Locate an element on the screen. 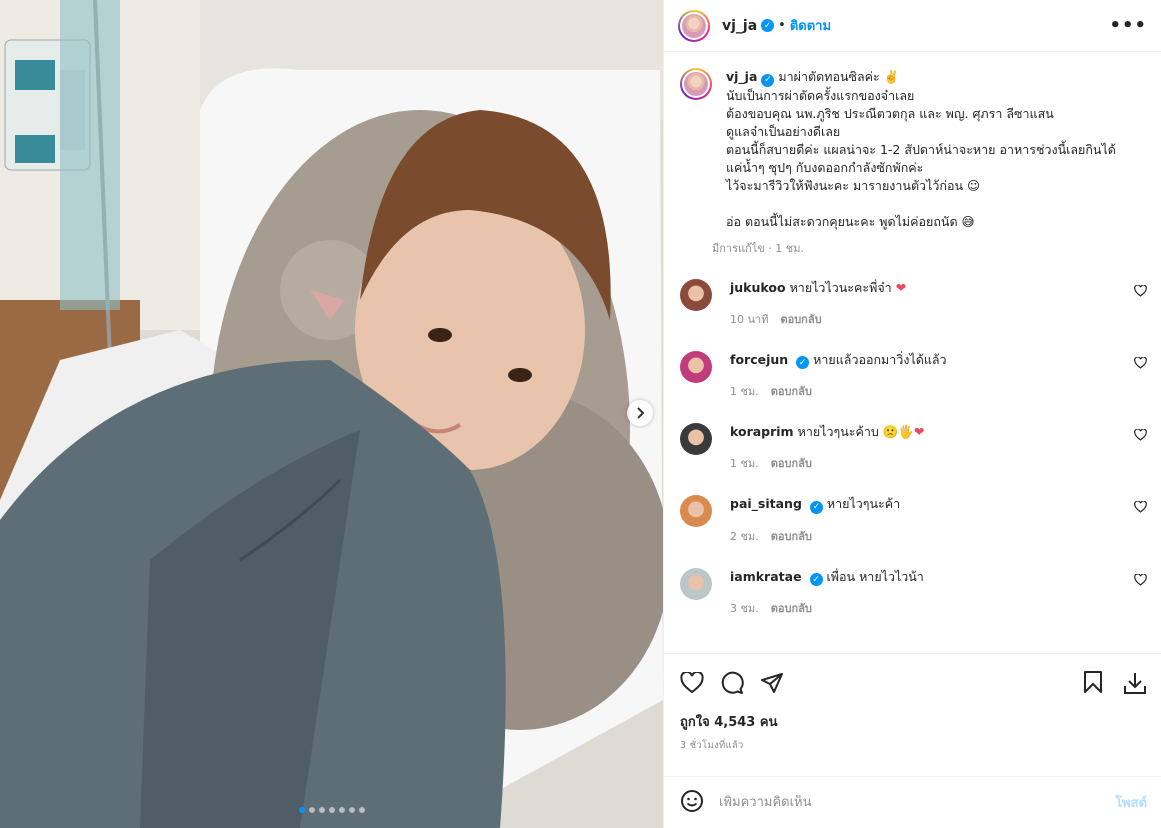 The width and height of the screenshot is (1161, 828). comment-icon is located at coordinates (732, 683).